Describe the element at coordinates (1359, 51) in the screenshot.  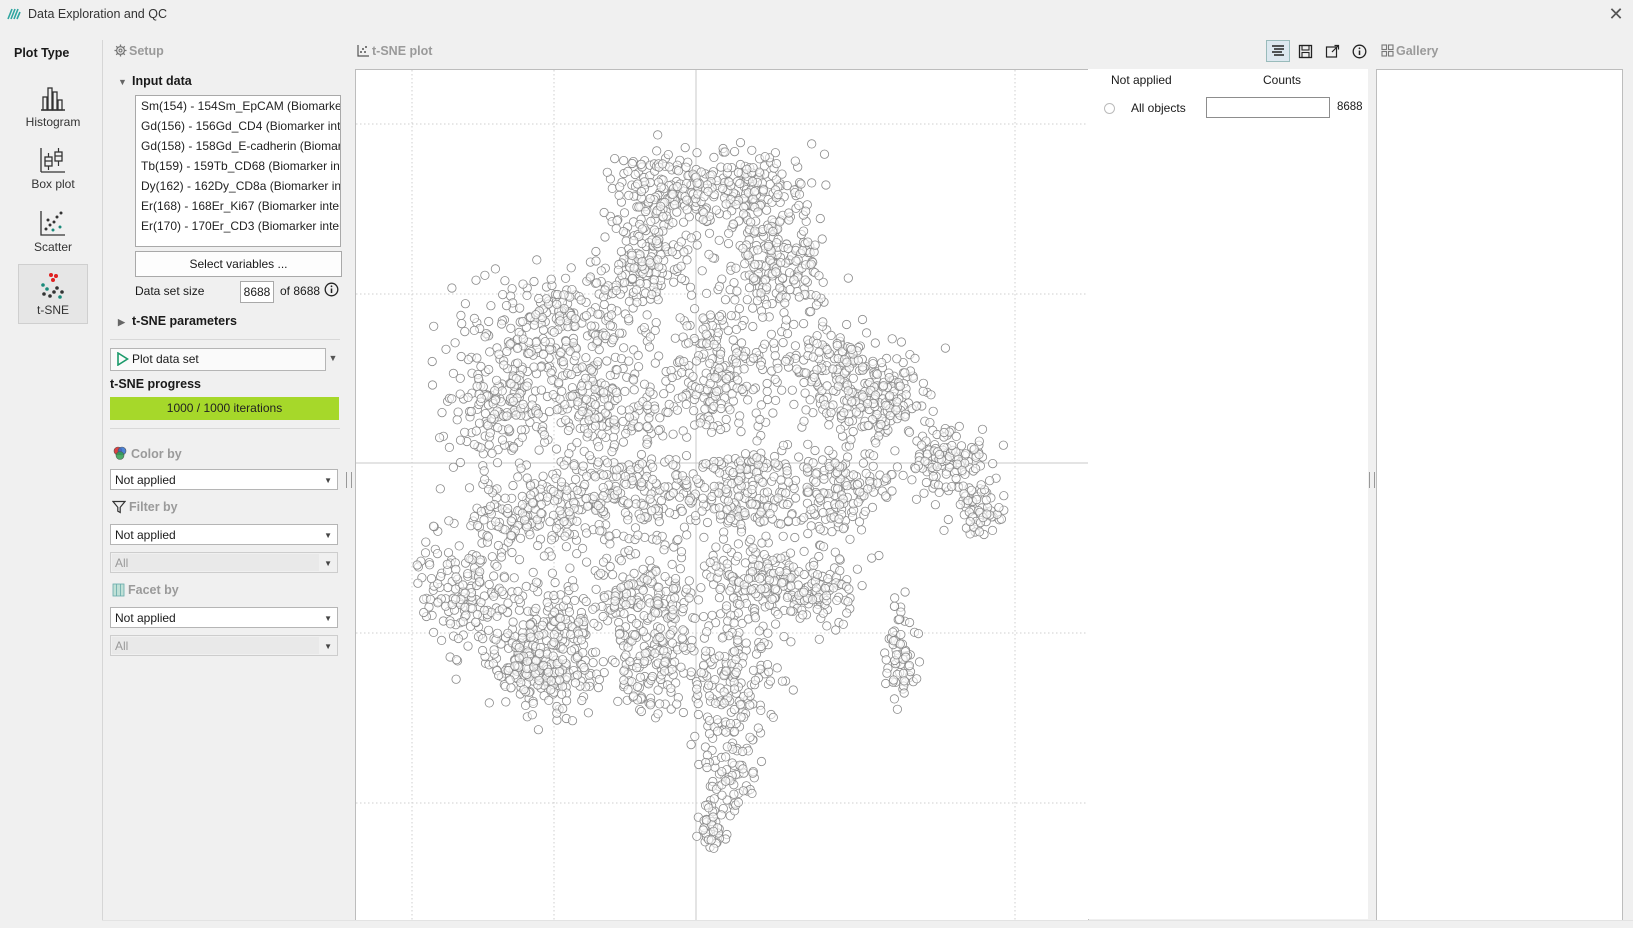
I see `info-button` at that location.